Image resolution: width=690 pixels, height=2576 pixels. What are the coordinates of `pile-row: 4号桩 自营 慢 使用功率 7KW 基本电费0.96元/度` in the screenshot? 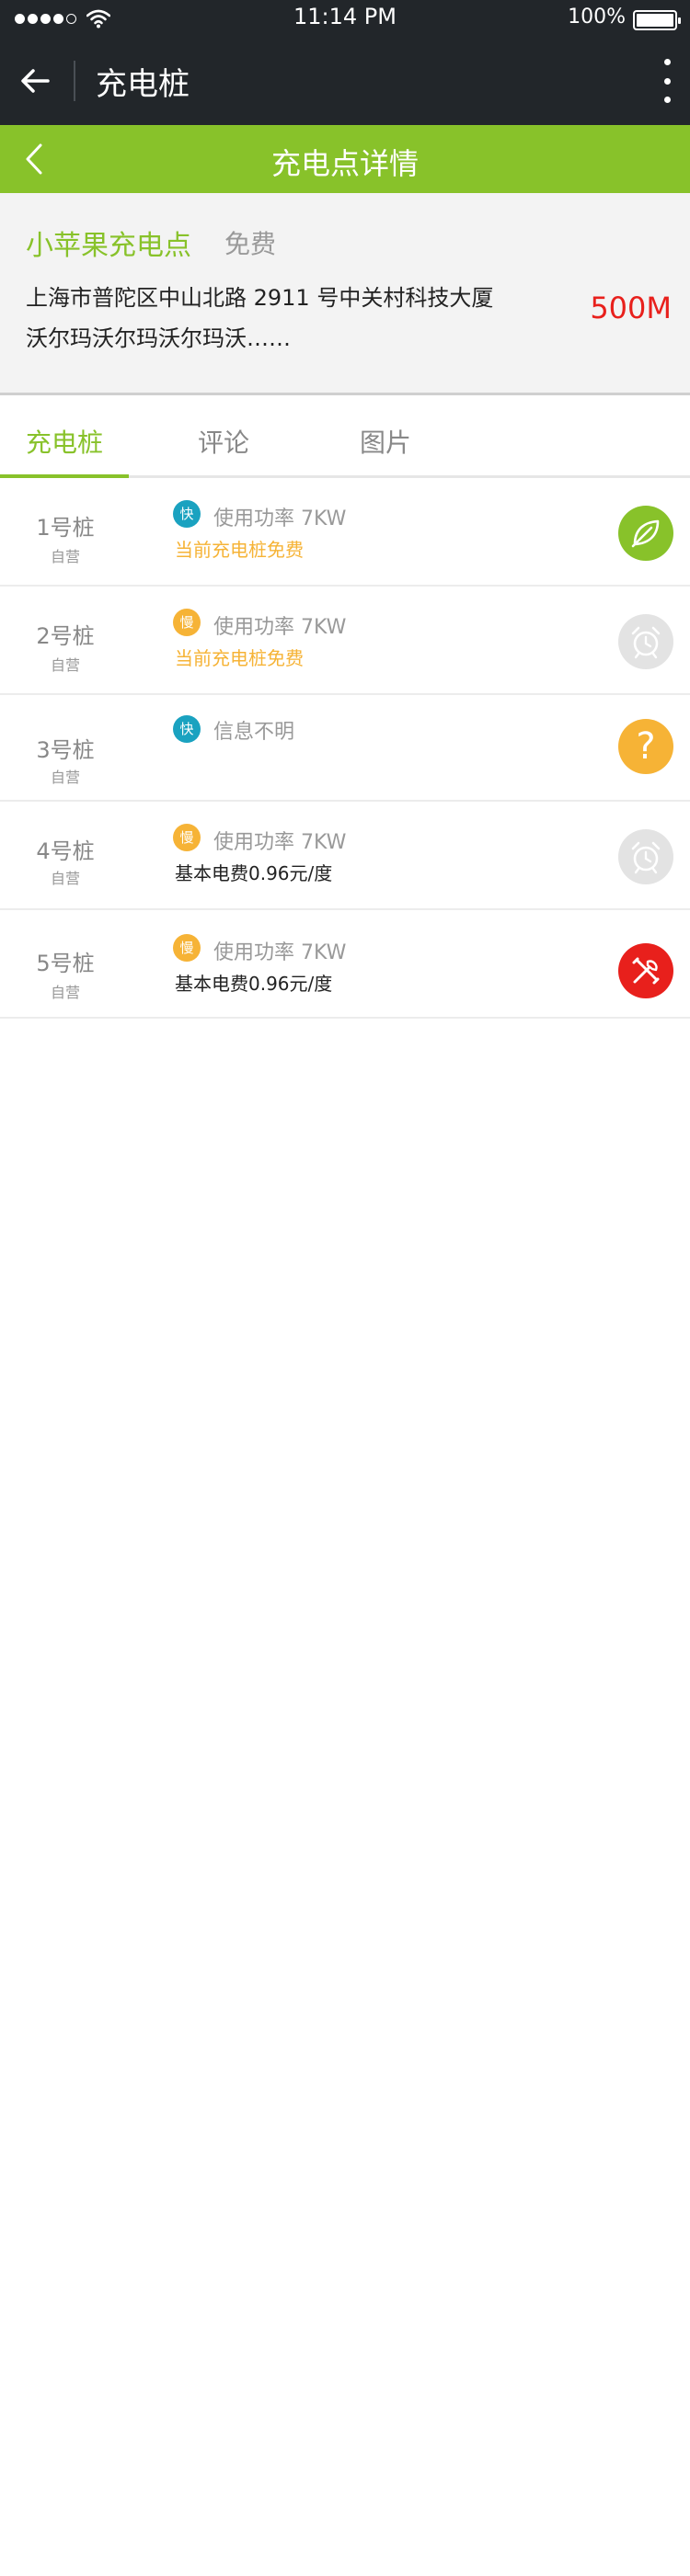 It's located at (345, 856).